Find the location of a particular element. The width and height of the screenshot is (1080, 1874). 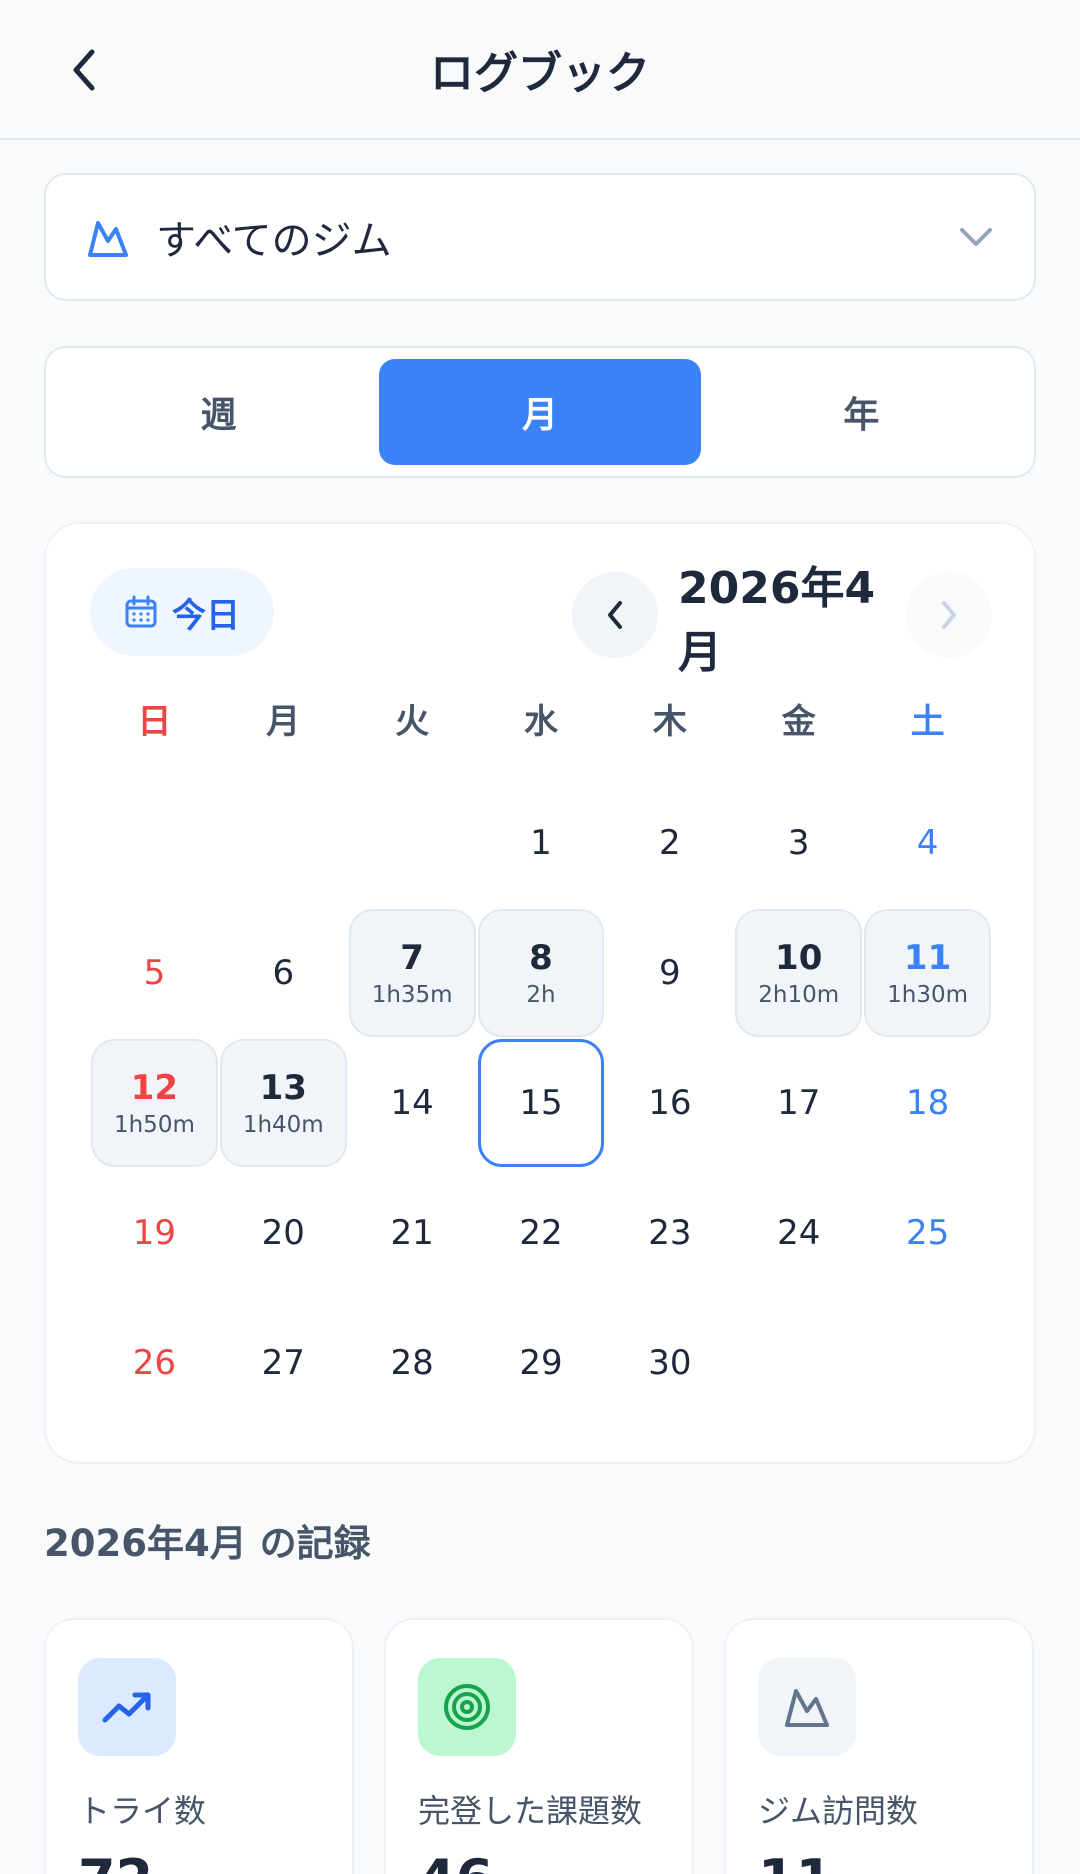

page-title: ログブック is located at coordinates (540, 73).